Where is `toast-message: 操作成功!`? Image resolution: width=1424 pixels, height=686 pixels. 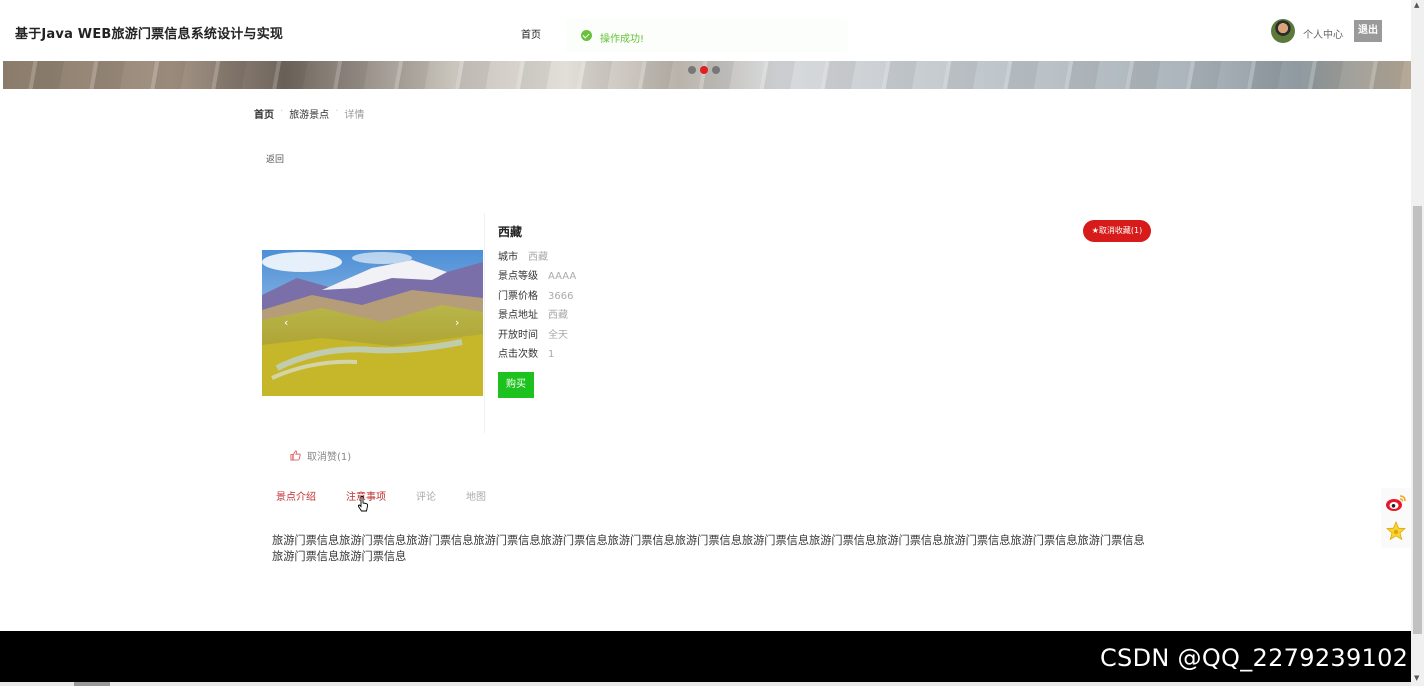
toast-message: 操作成功! is located at coordinates (622, 39).